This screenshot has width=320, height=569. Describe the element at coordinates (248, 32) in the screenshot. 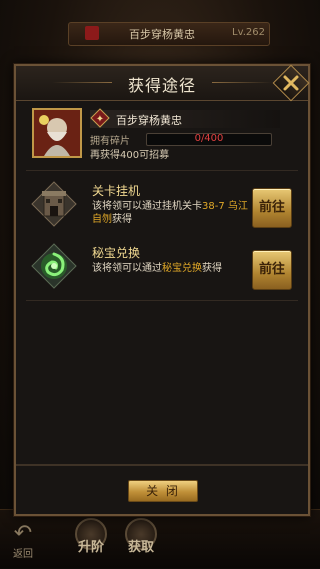

I see `background-hero-level: Lv.262` at that location.